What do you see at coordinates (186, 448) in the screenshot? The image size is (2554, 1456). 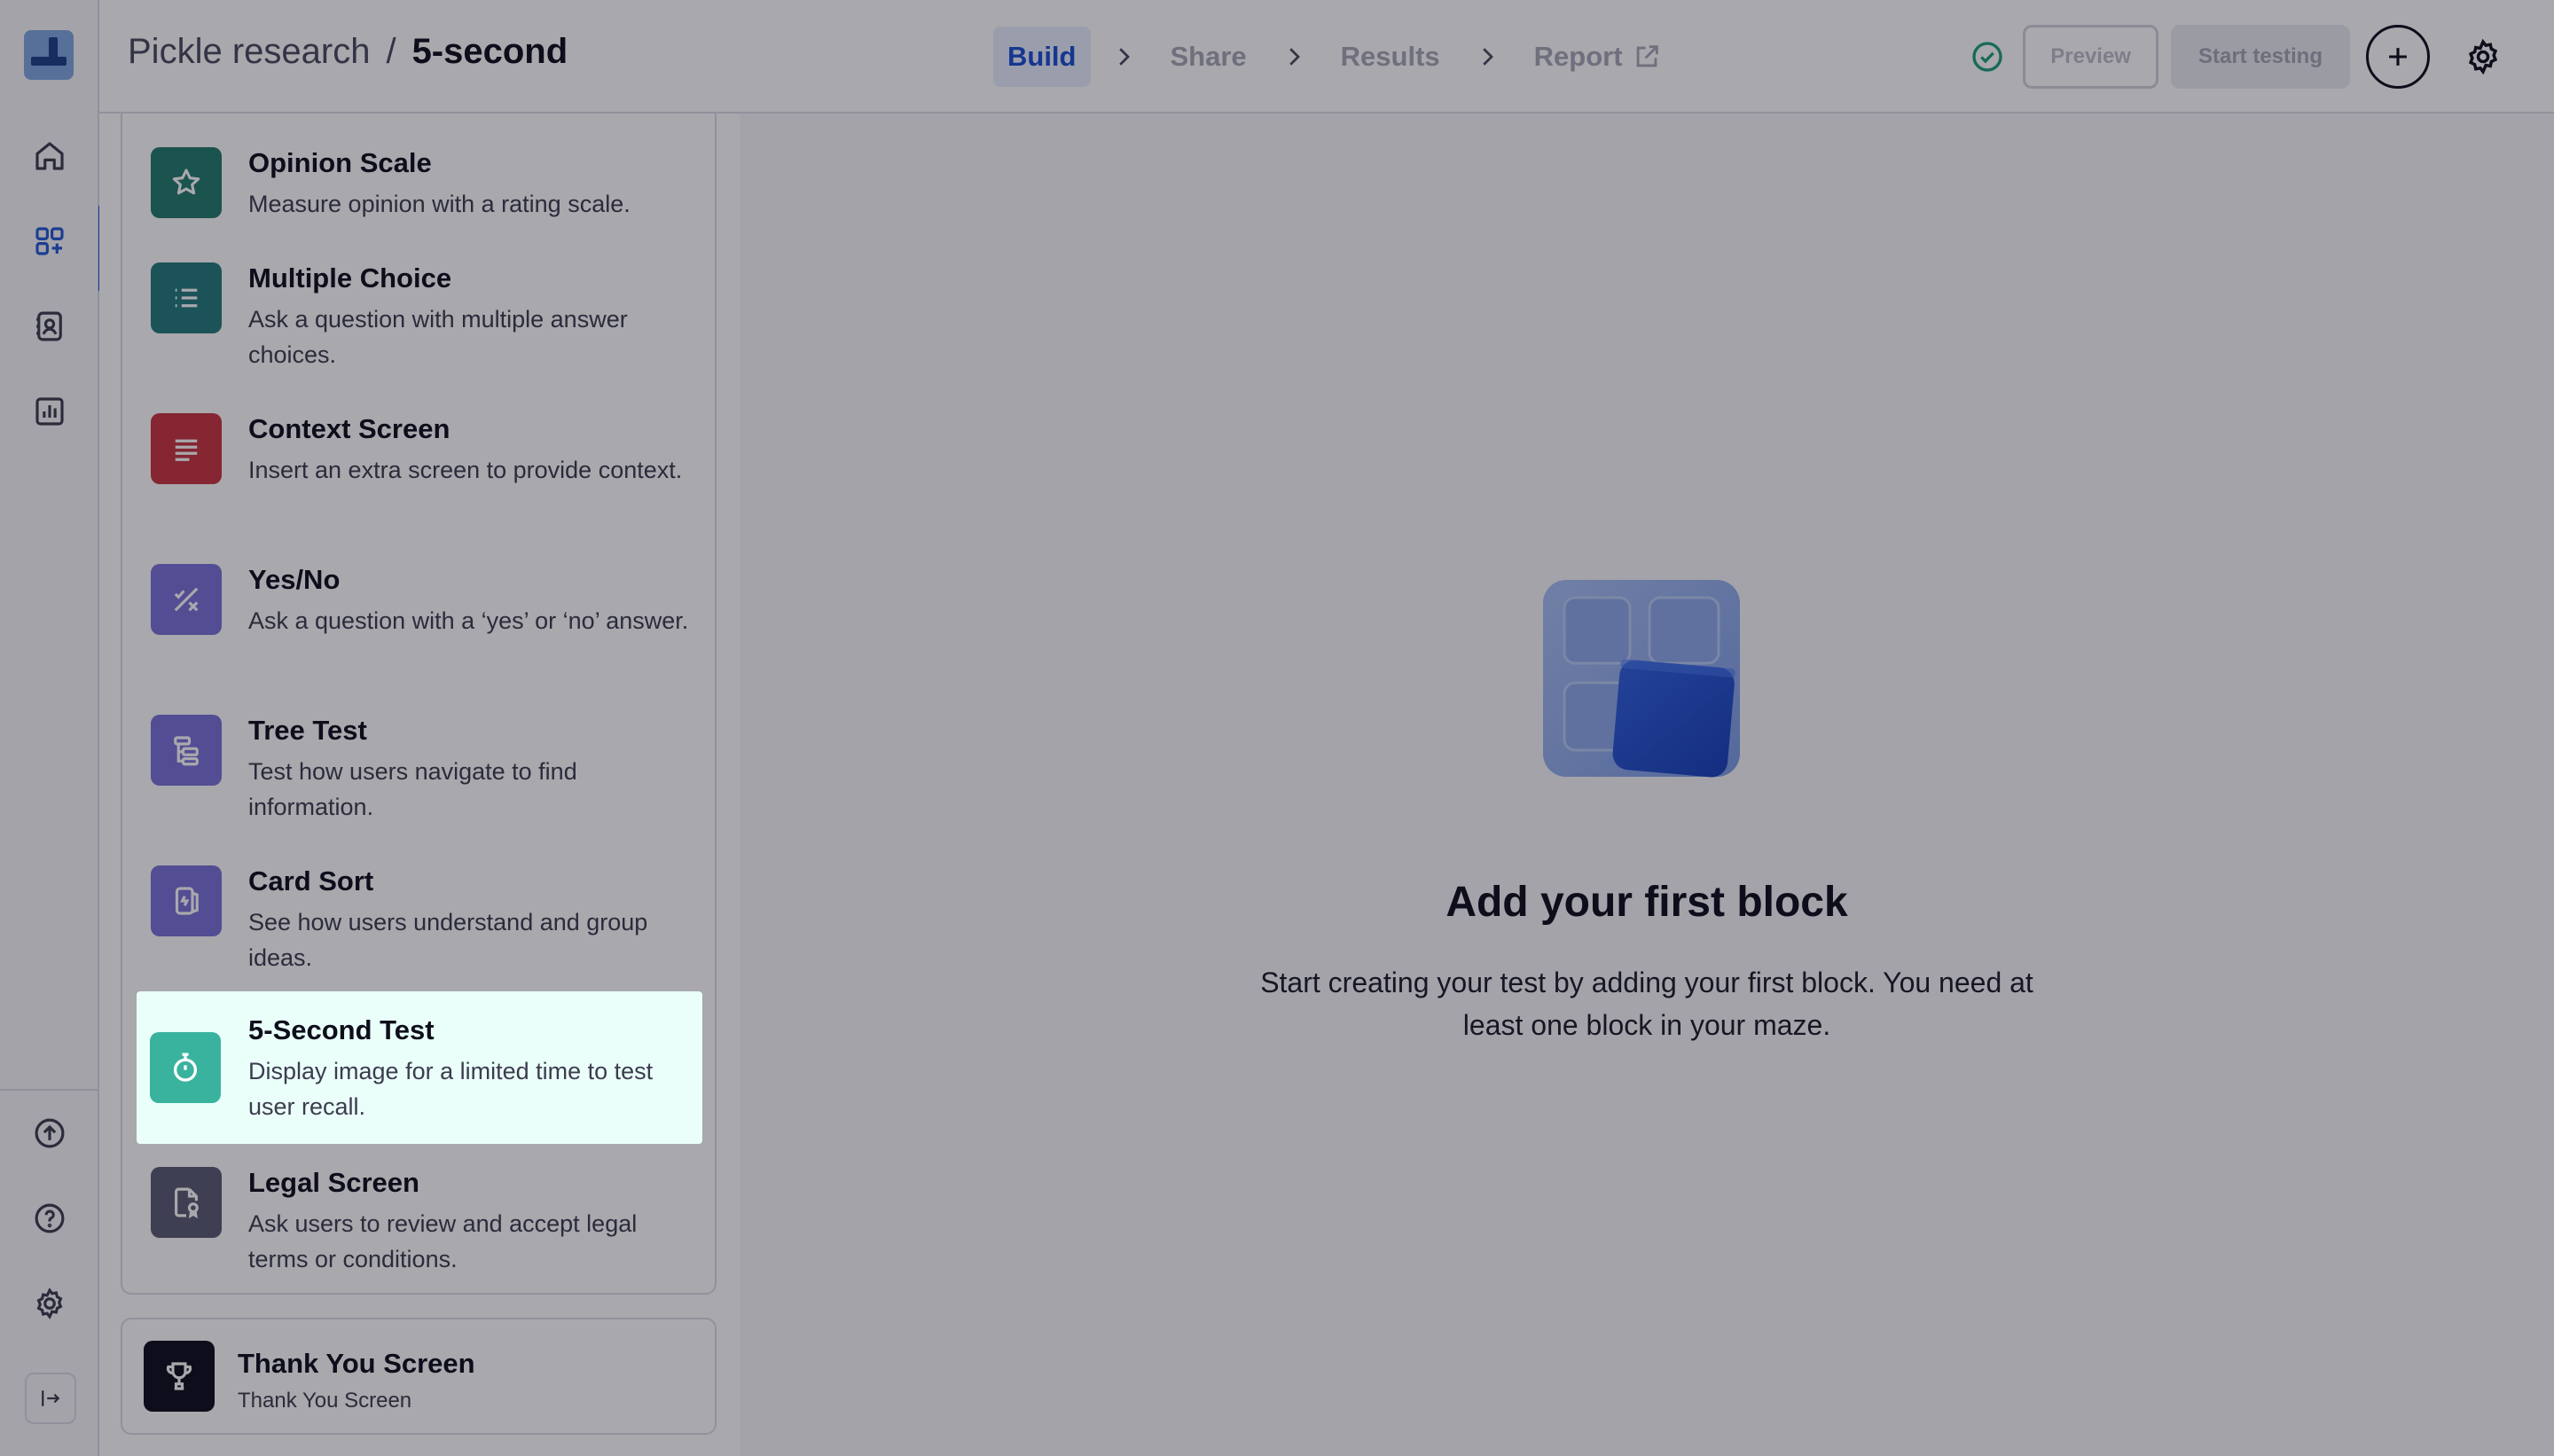 I see `text-lines-icon` at bounding box center [186, 448].